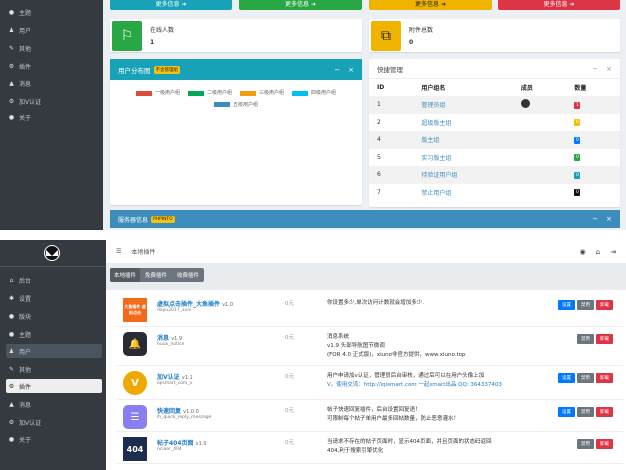 This screenshot has height=470, width=626. I want to click on sidebar-item-other: ✎ 其他, so click(54, 48).